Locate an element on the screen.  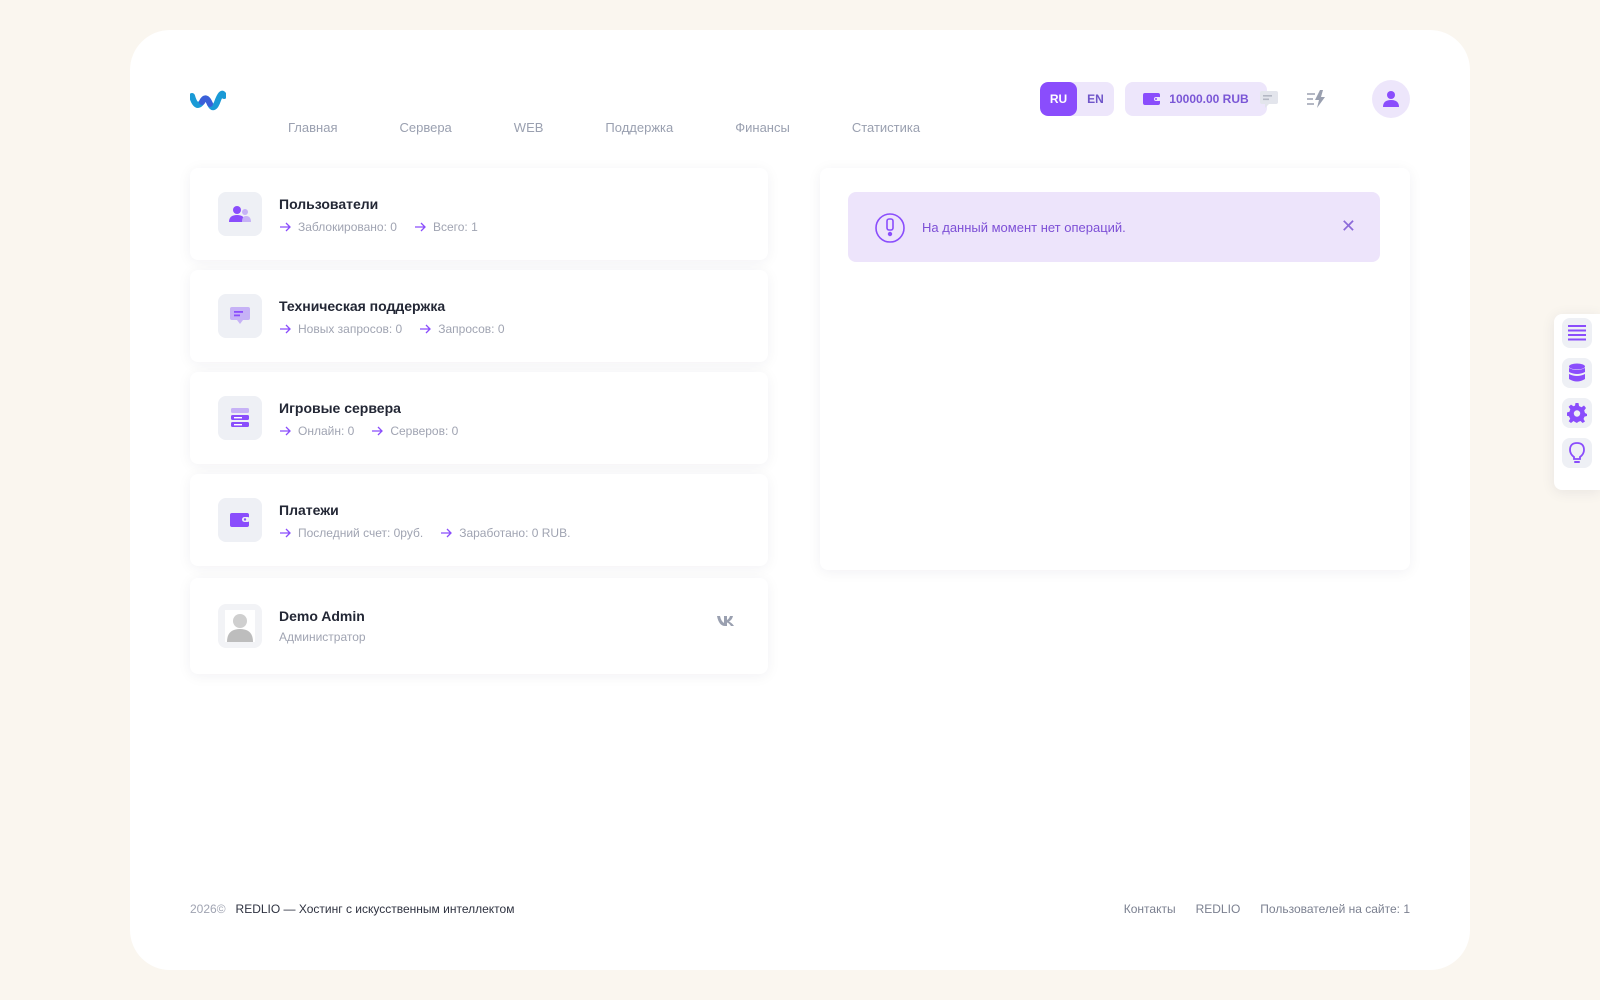
lang-ru-button: RU is located at coordinates (1058, 99).